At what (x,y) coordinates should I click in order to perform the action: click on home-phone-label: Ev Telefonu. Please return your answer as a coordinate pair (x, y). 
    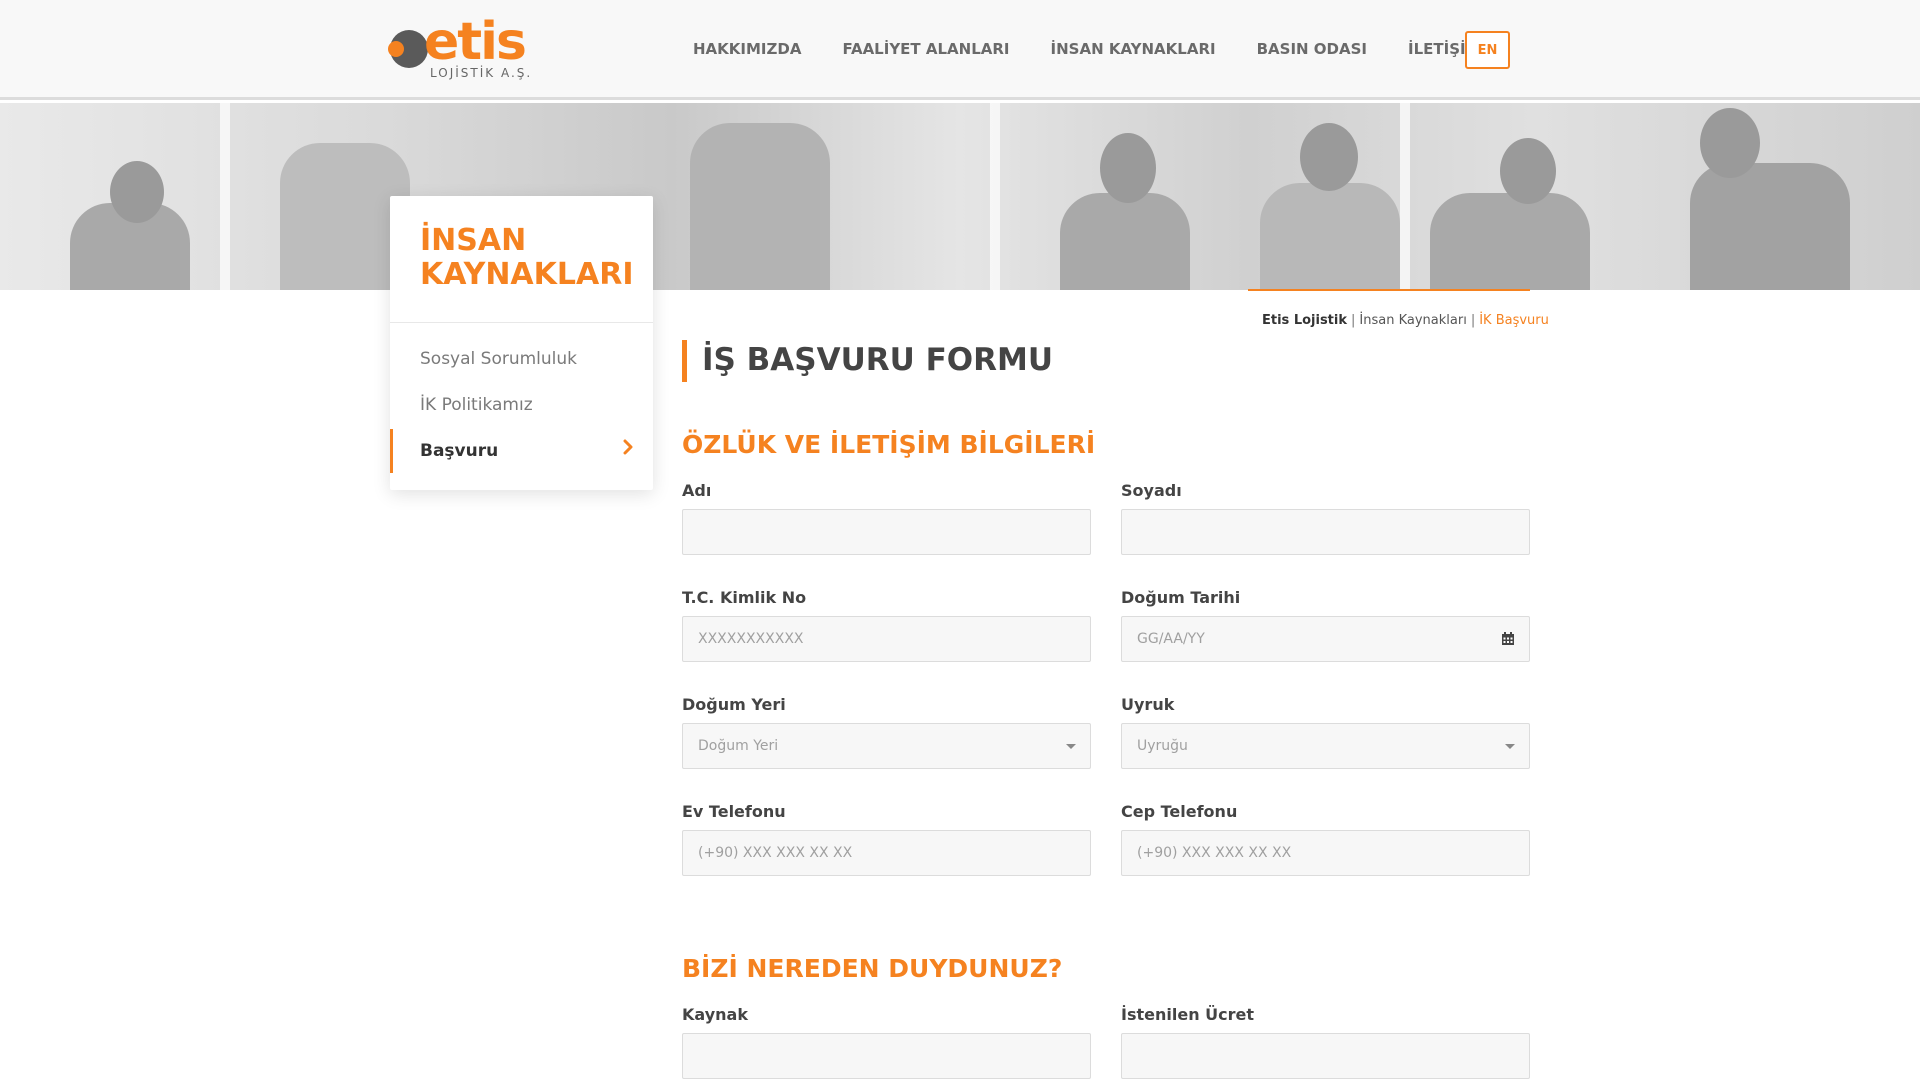
    Looking at the image, I should click on (734, 811).